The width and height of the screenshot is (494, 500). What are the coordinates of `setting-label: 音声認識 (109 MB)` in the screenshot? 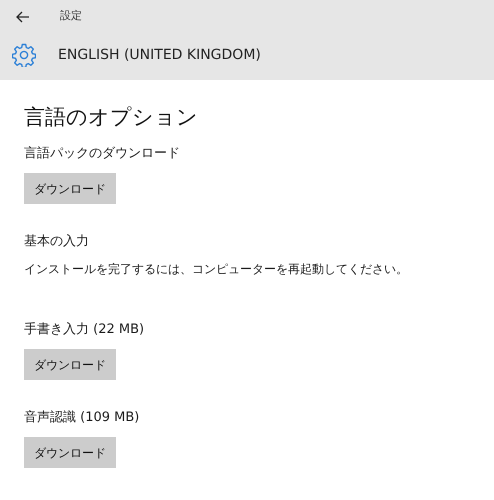 It's located at (82, 418).